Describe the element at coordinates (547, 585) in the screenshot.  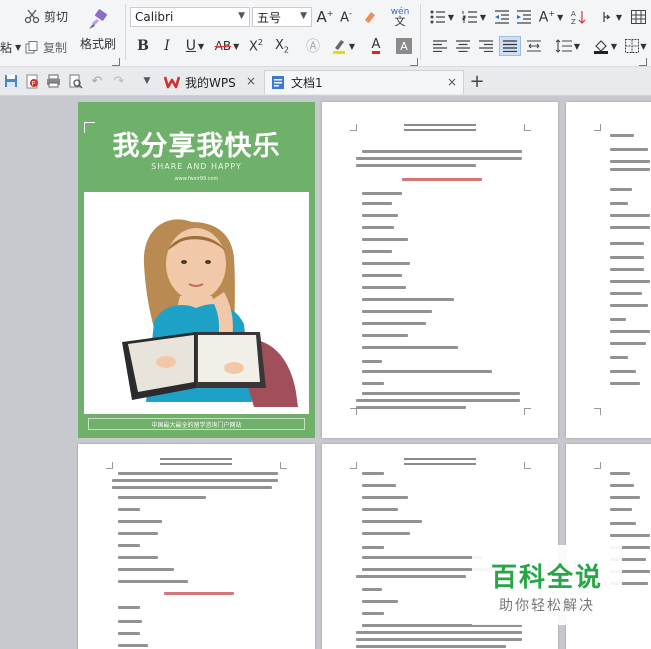
I see `baike-watermark: 百科全说 助你轻松解决` at that location.